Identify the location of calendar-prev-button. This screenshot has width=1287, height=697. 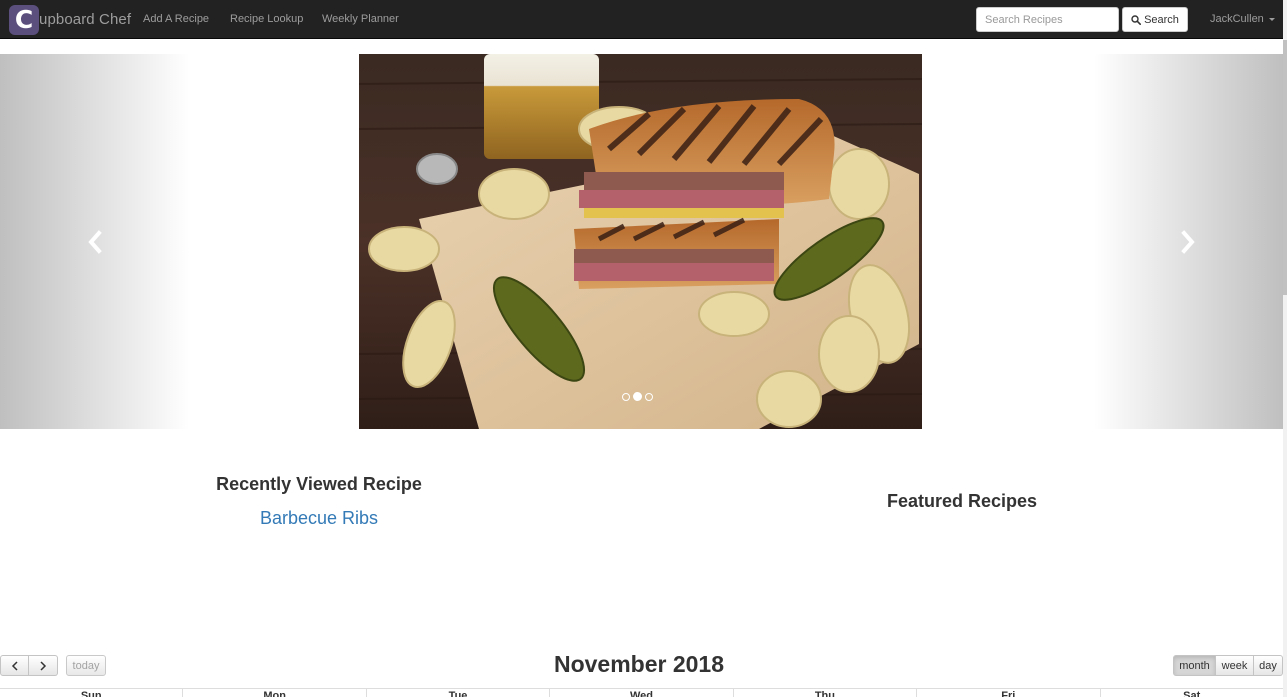
(14, 665).